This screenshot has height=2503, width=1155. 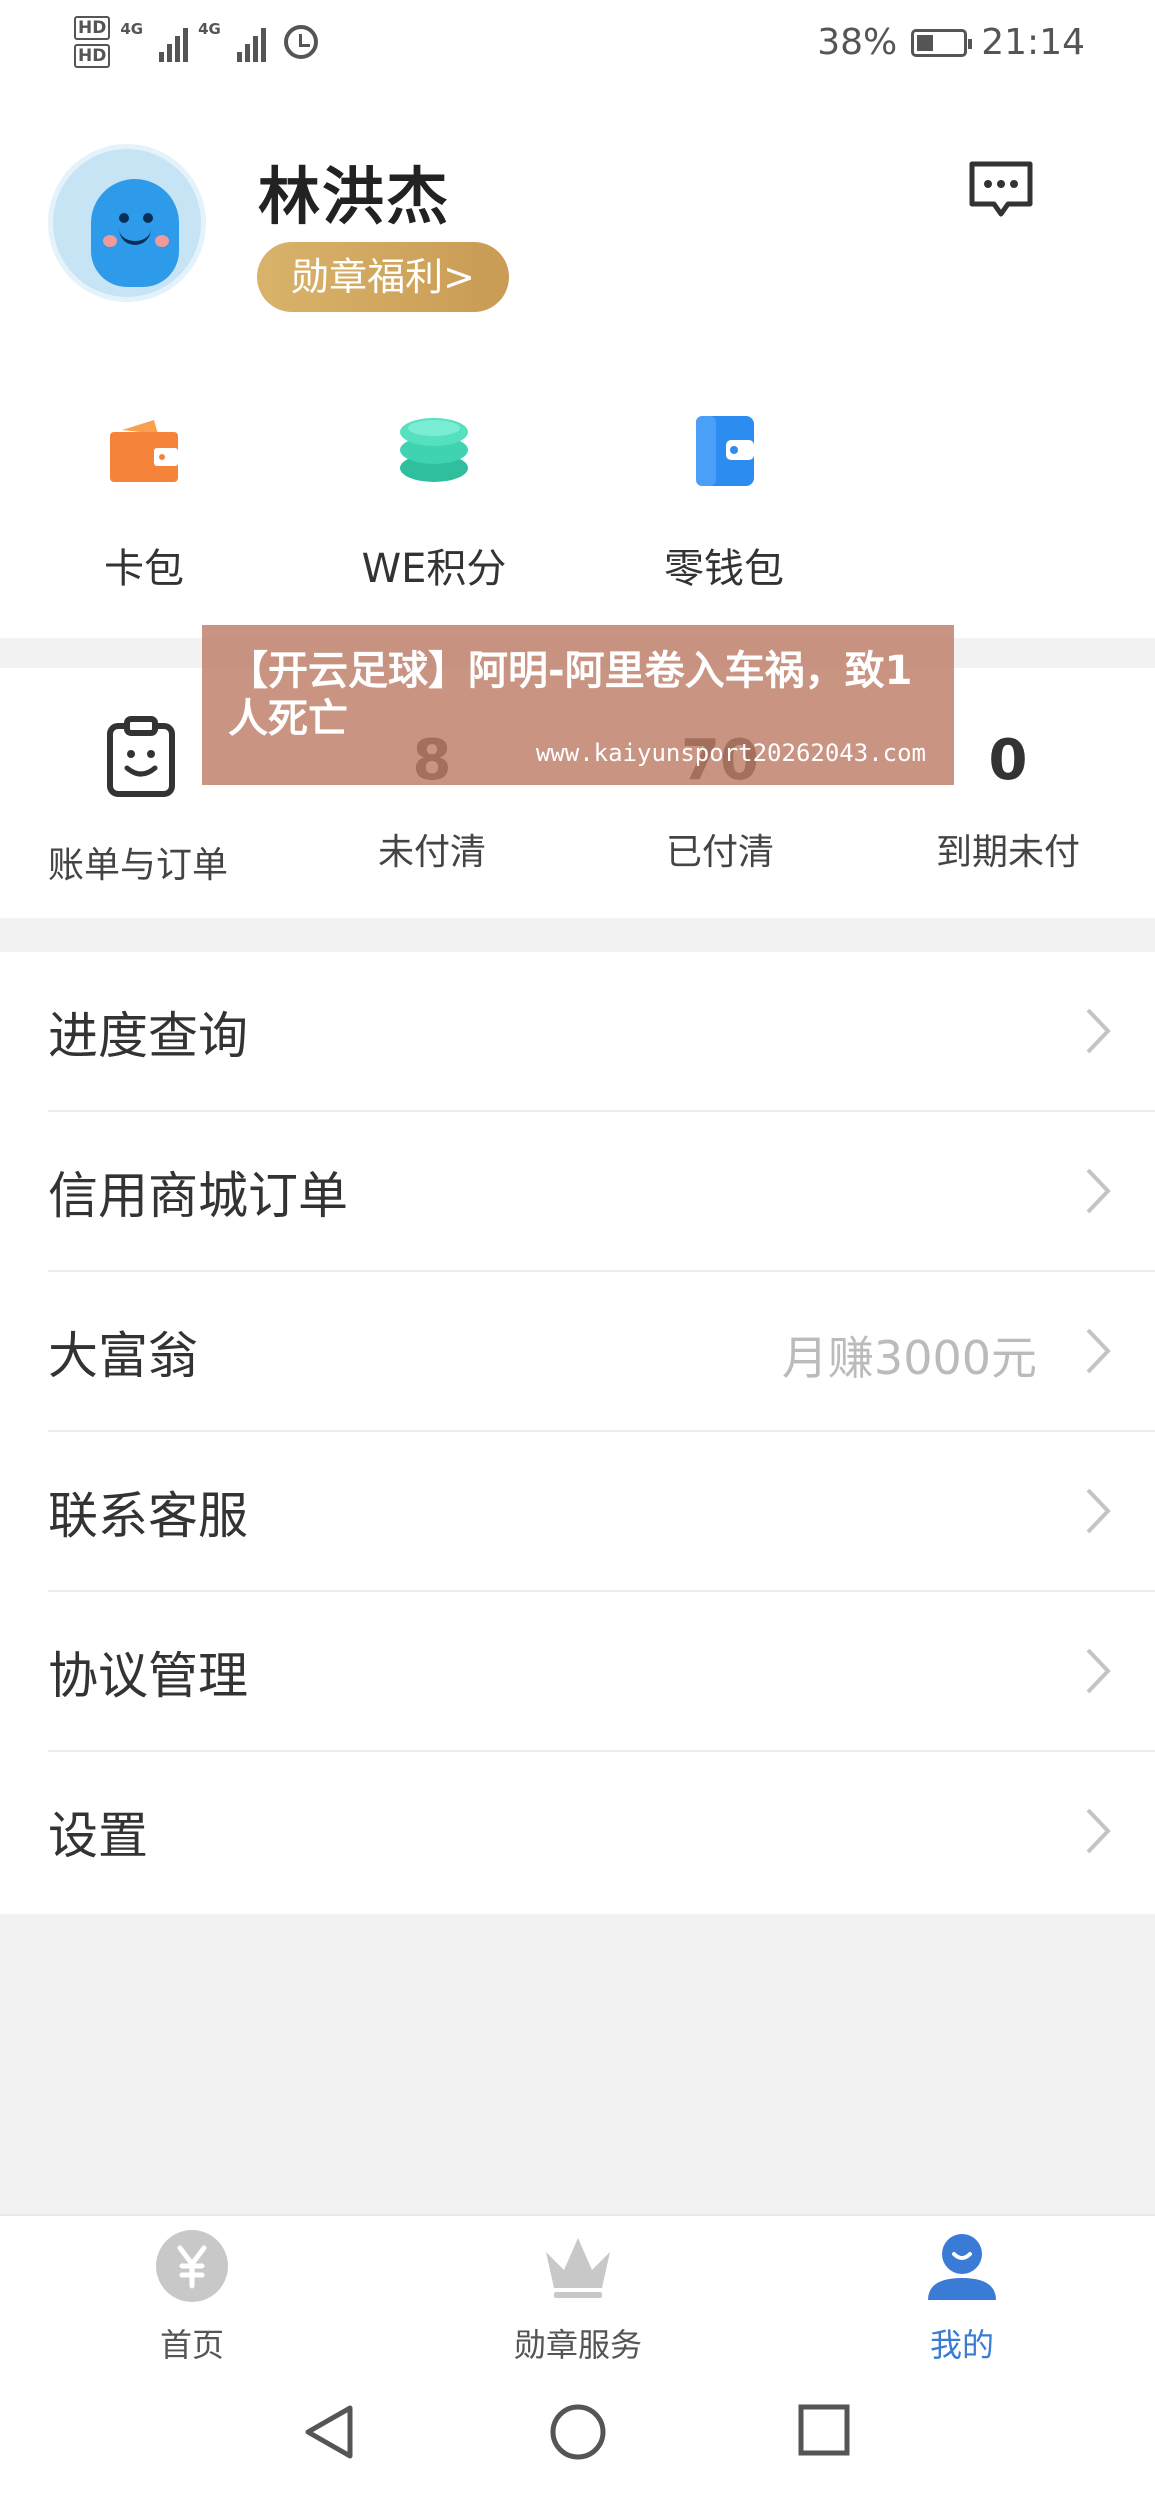 What do you see at coordinates (577, 1832) in the screenshot?
I see `menu-item-settings: 设置` at bounding box center [577, 1832].